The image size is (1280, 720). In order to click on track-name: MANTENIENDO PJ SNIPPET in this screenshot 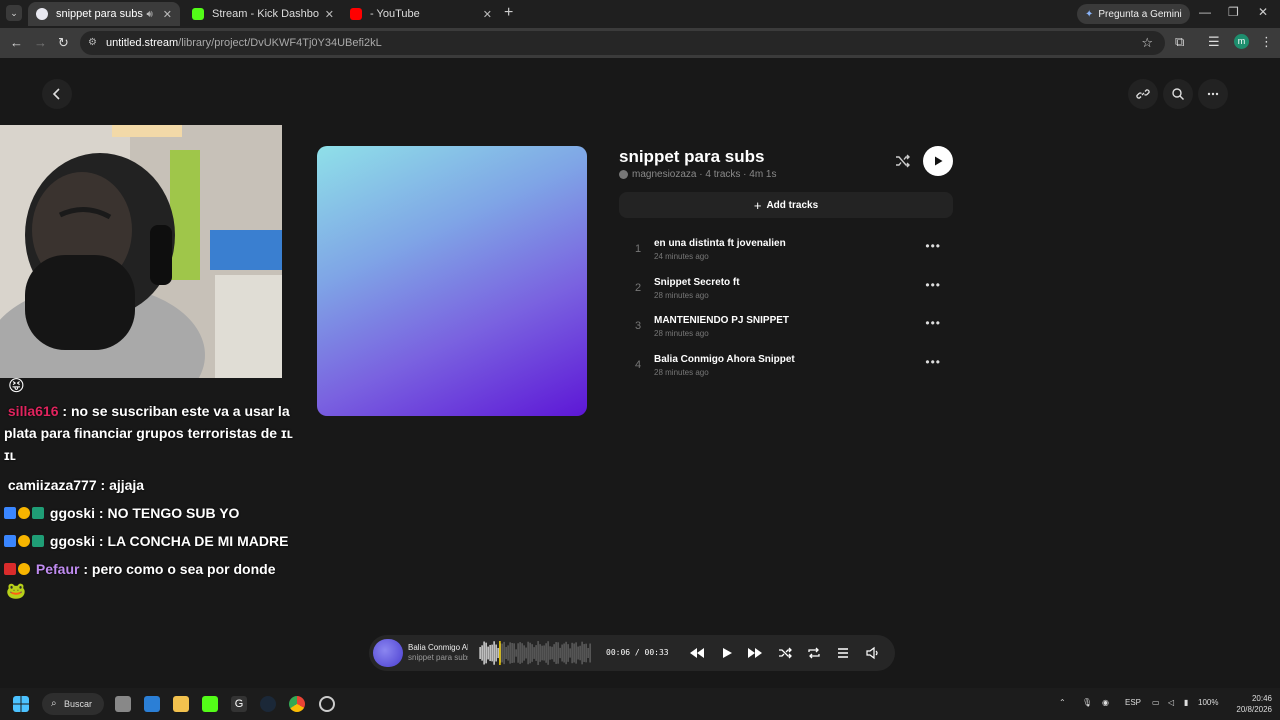, I will do `click(722, 320)`.